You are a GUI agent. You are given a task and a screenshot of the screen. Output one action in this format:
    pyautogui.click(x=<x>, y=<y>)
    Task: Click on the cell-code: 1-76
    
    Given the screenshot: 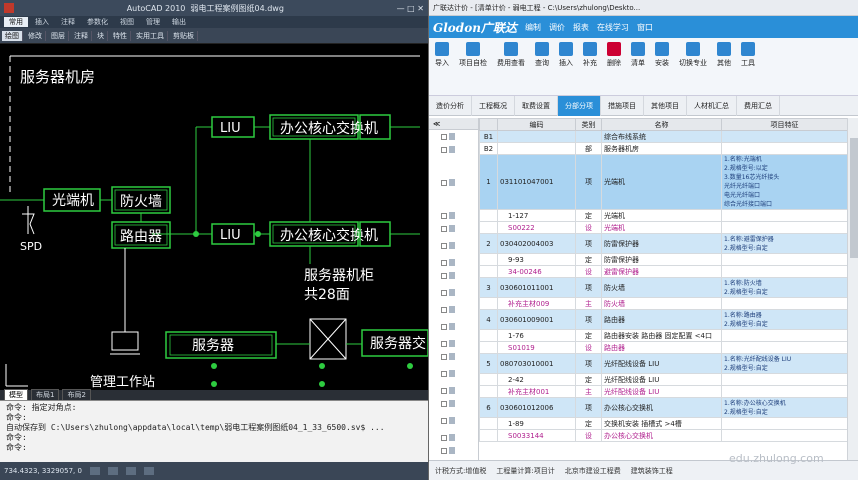 What is the action you would take?
    pyautogui.click(x=536, y=335)
    